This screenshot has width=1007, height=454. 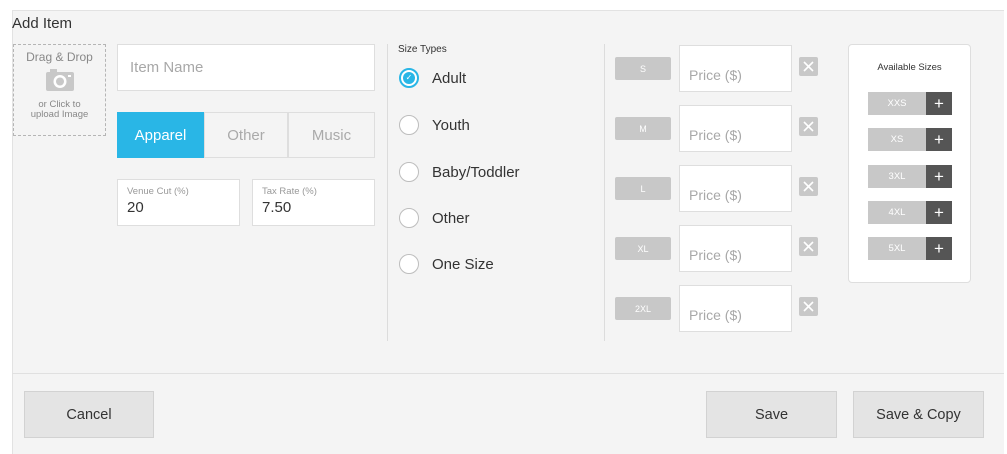 I want to click on size-type-label: One Size, so click(x=463, y=264).